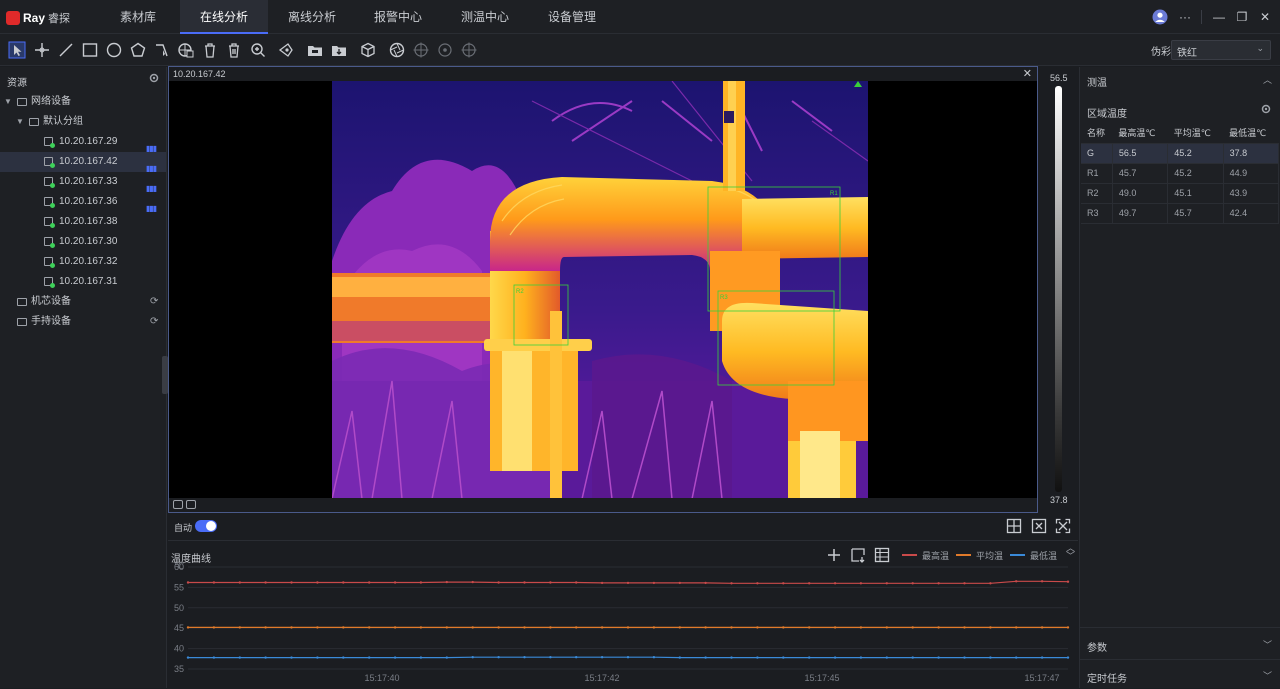 The width and height of the screenshot is (1280, 689). What do you see at coordinates (83, 222) in the screenshot?
I see `device-item: 10.20.167.38` at bounding box center [83, 222].